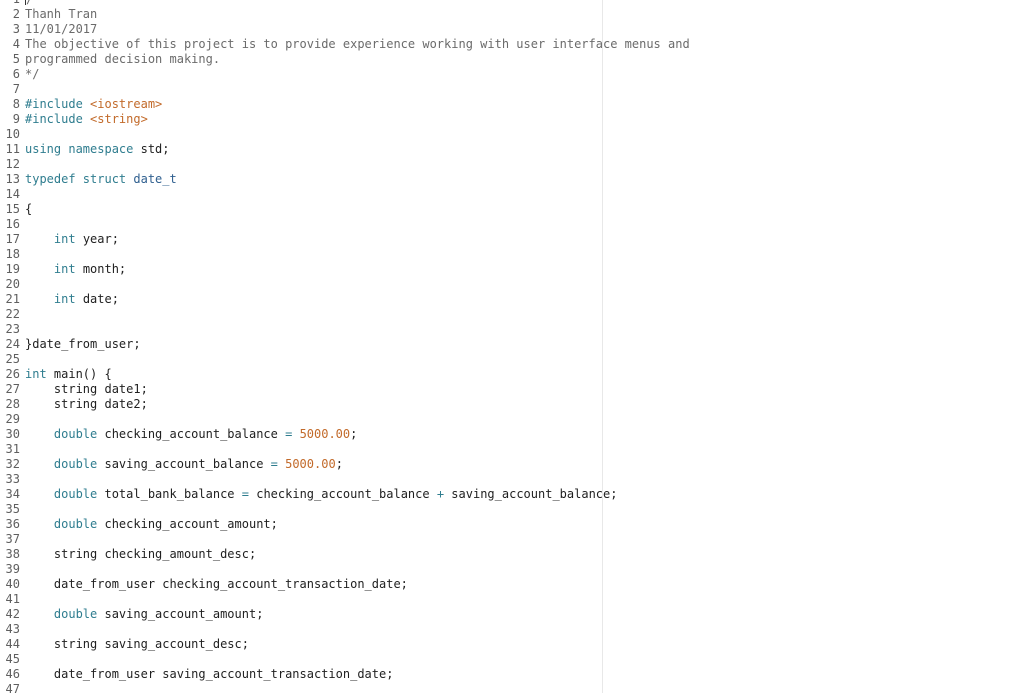  I want to click on line-number: 19, so click(12, 269).